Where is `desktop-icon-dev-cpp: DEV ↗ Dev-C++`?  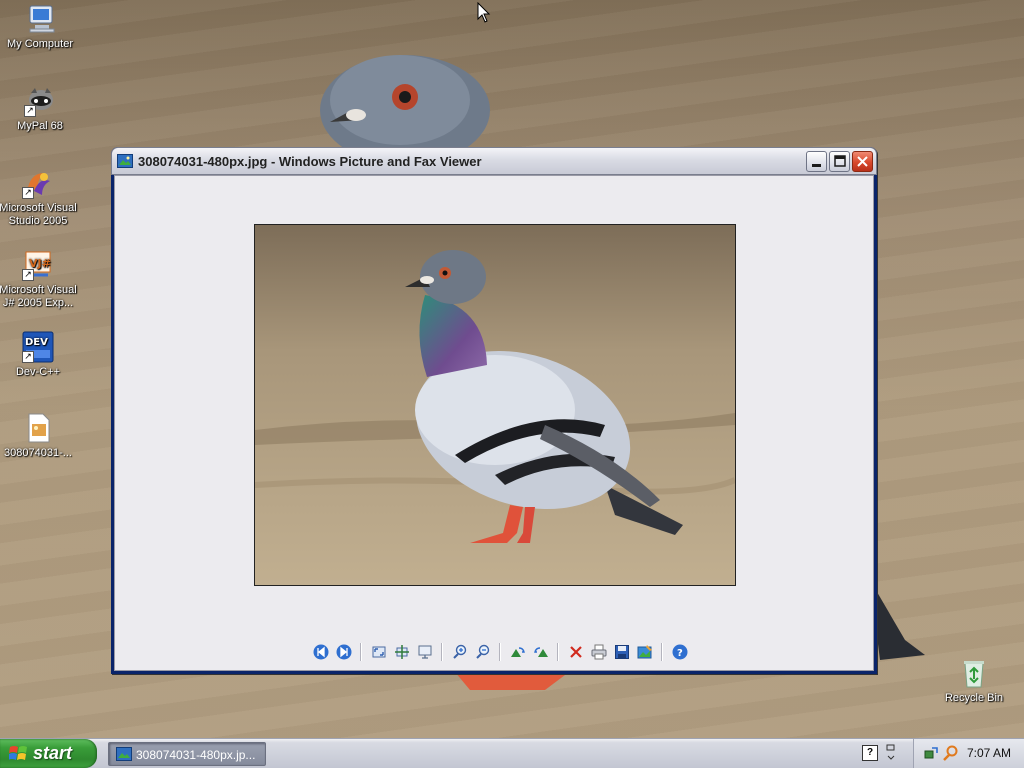 desktop-icon-dev-cpp: DEV ↗ Dev-C++ is located at coordinates (39, 355).